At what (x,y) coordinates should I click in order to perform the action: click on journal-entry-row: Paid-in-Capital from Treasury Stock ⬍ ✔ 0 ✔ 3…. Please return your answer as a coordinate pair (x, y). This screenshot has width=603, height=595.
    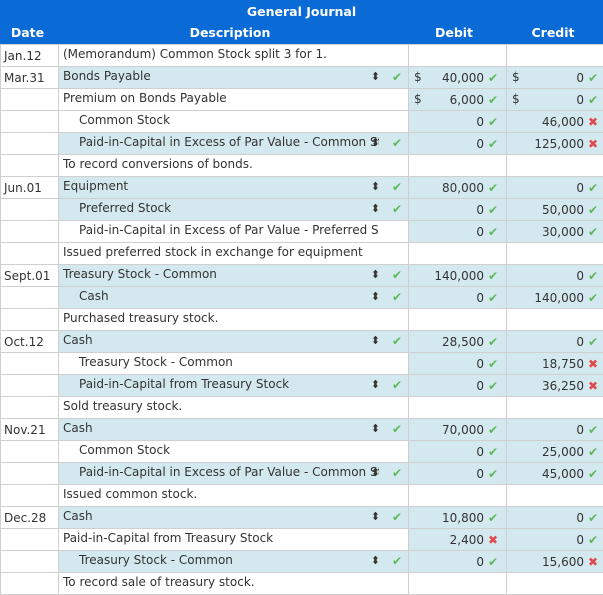
    Looking at the image, I should click on (301, 385).